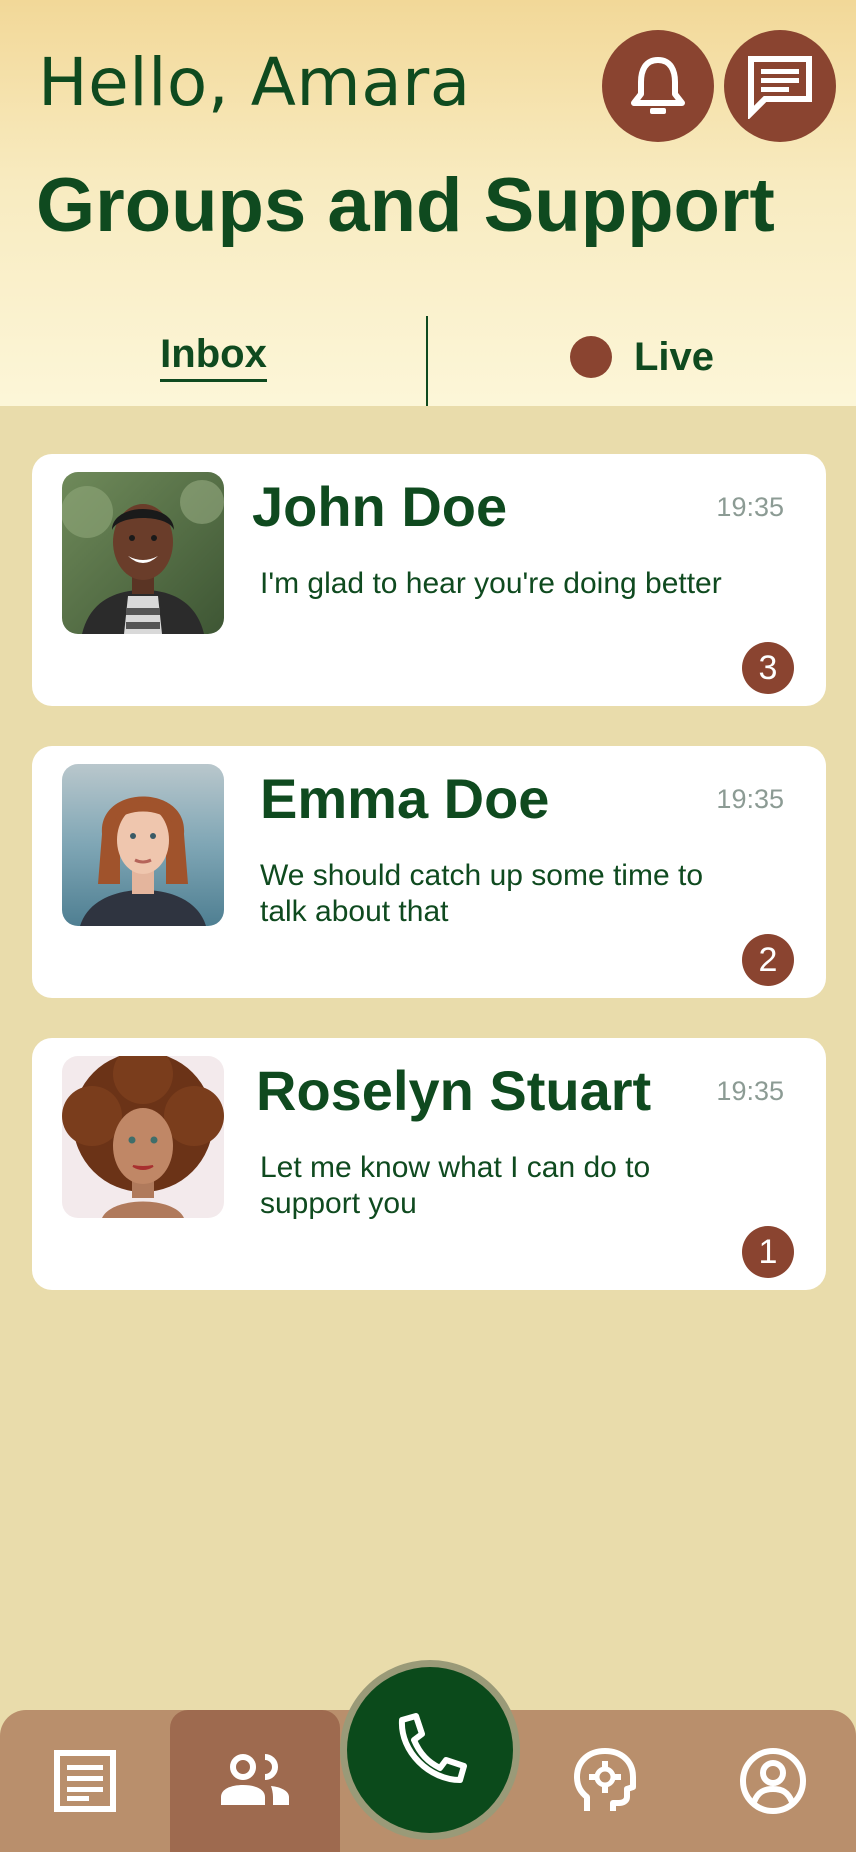  What do you see at coordinates (254, 82) in the screenshot?
I see `greeting: Hello, Amara` at bounding box center [254, 82].